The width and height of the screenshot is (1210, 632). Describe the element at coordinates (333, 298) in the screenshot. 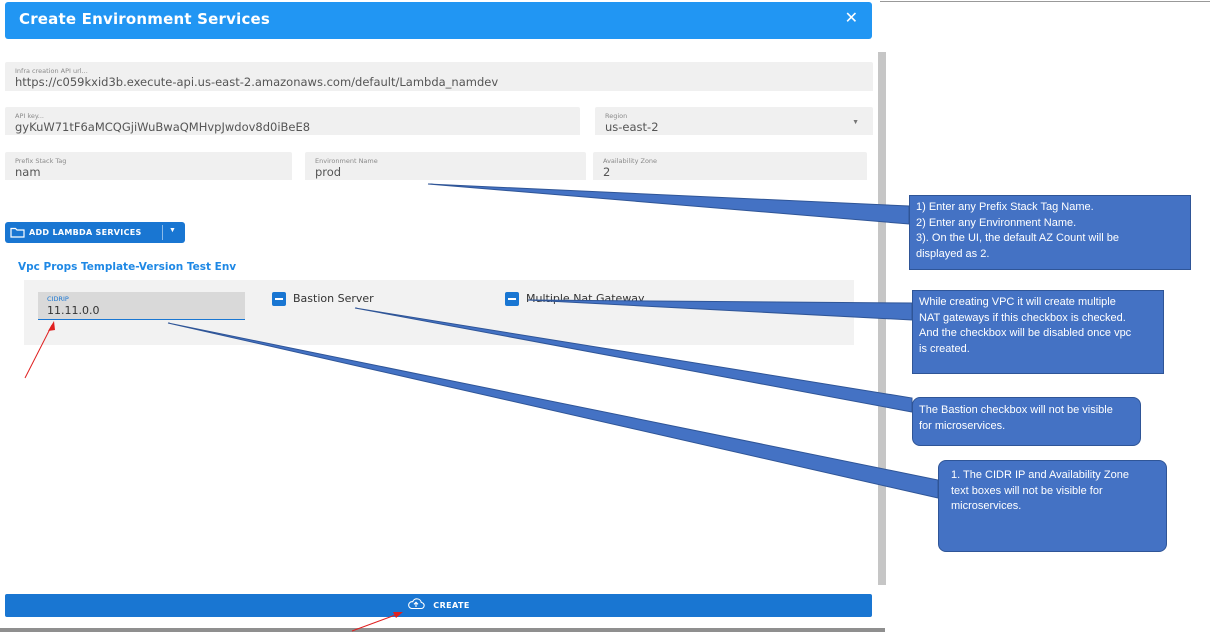

I see `bastion-server-label: Bastion Server` at that location.